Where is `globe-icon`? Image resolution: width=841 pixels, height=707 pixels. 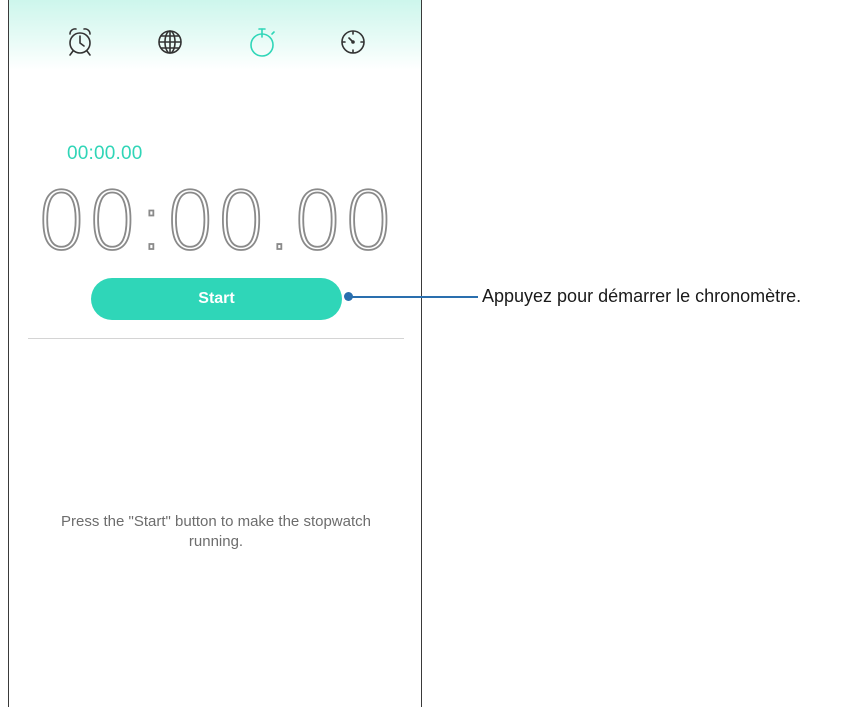 globe-icon is located at coordinates (170, 42).